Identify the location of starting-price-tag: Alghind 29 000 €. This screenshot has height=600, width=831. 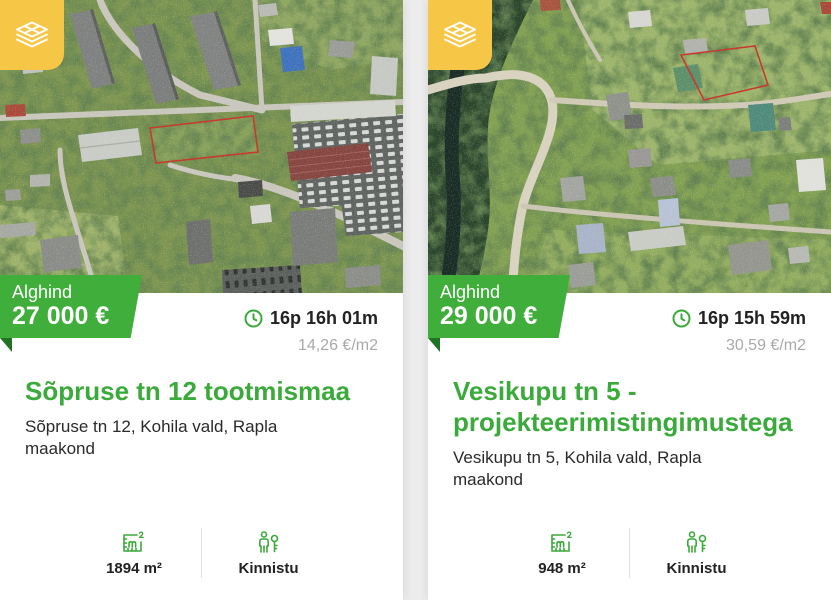
(499, 306).